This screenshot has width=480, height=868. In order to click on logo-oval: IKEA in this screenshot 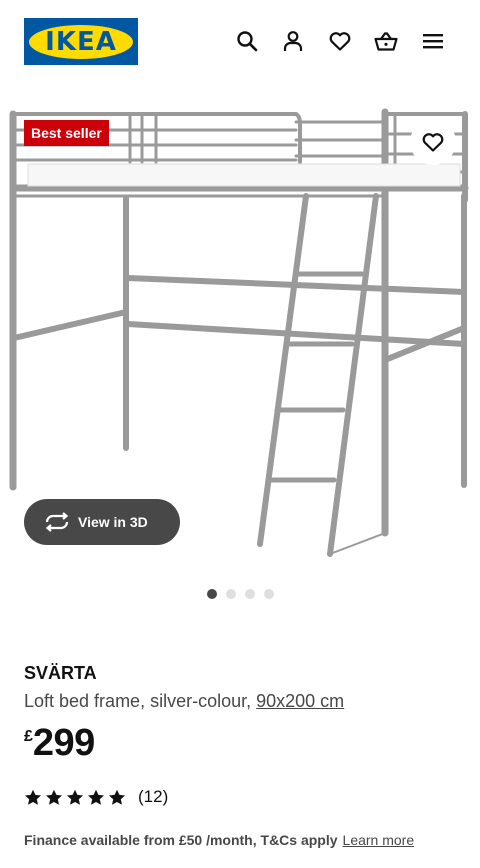, I will do `click(81, 41)`.